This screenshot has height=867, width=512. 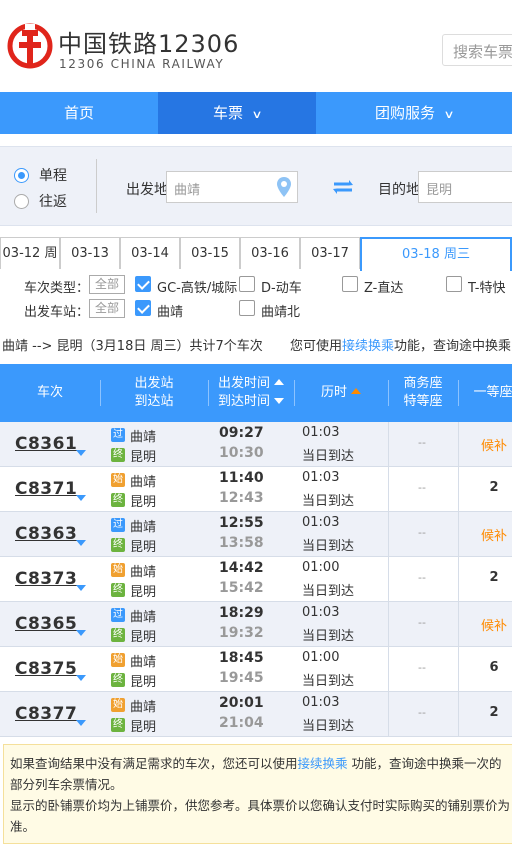 What do you see at coordinates (210, 253) in the screenshot?
I see `date-tab: 03-15` at bounding box center [210, 253].